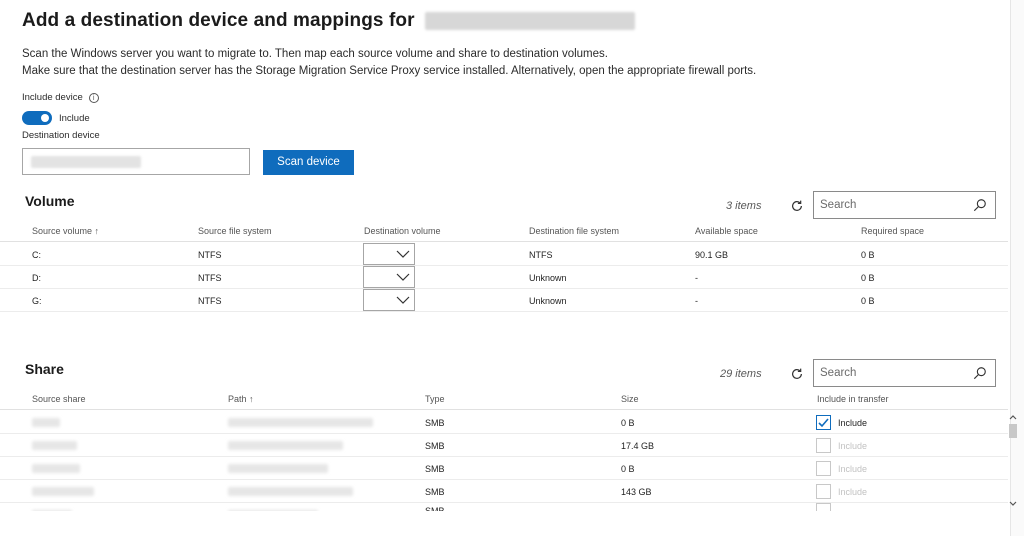 This screenshot has width=1024, height=536. What do you see at coordinates (56, 118) in the screenshot?
I see `include-toggle-row: Include` at bounding box center [56, 118].